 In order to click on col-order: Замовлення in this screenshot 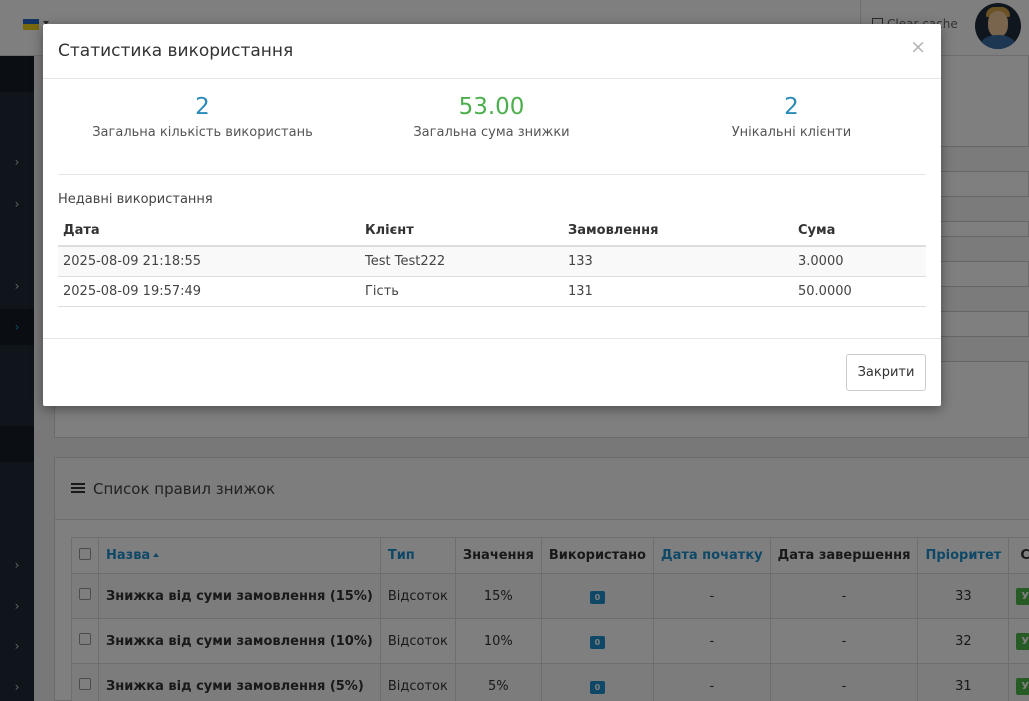, I will do `click(678, 231)`.